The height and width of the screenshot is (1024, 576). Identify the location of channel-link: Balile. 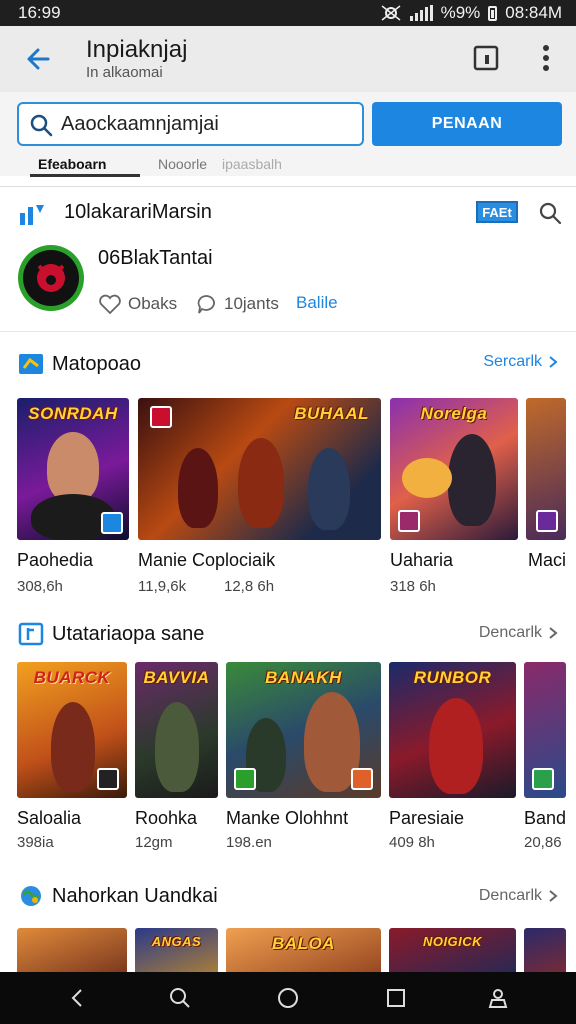
(317, 303).